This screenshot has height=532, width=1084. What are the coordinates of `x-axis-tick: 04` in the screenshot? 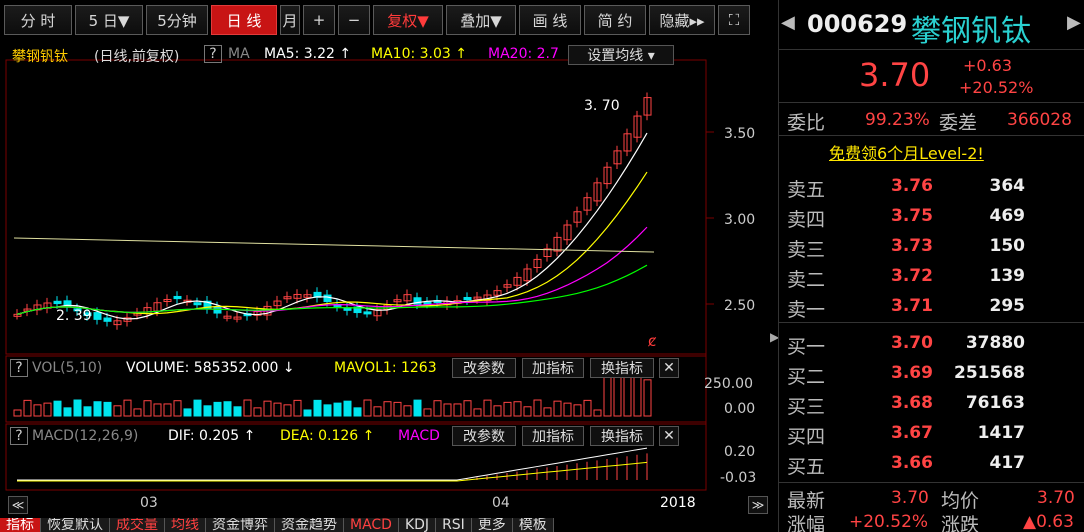 It's located at (501, 503).